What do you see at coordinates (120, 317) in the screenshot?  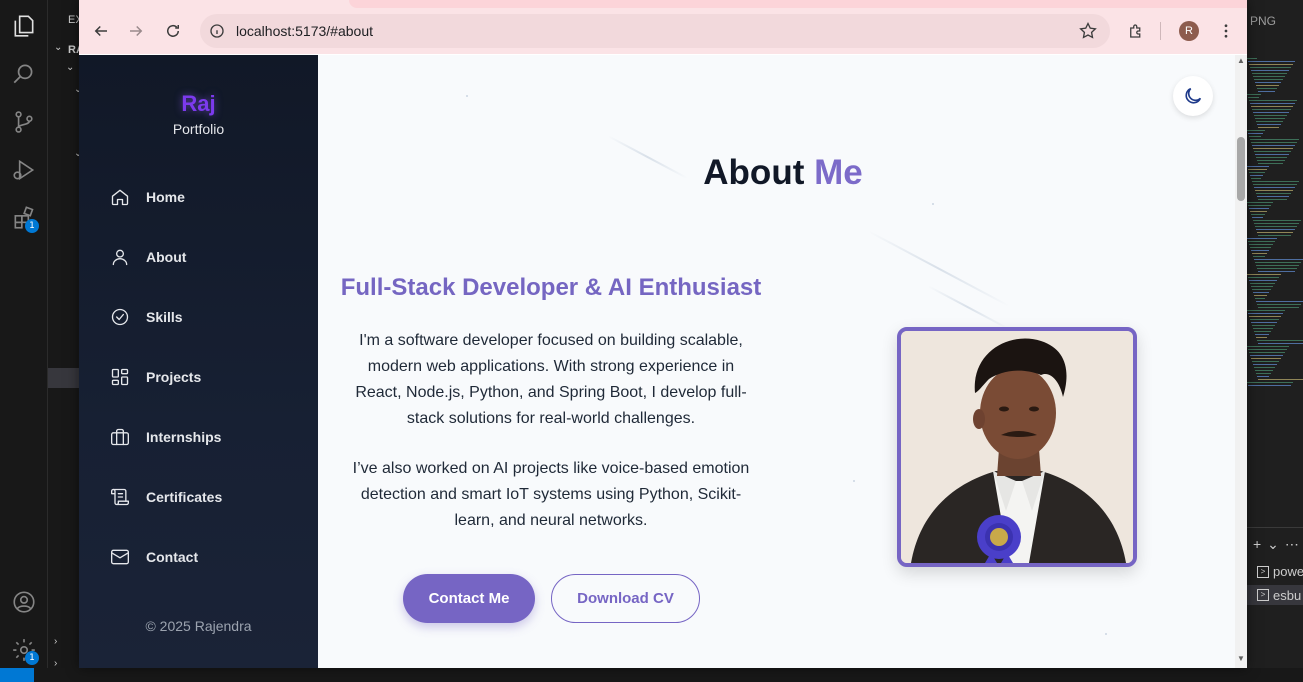 I see `badge-check-icon` at bounding box center [120, 317].